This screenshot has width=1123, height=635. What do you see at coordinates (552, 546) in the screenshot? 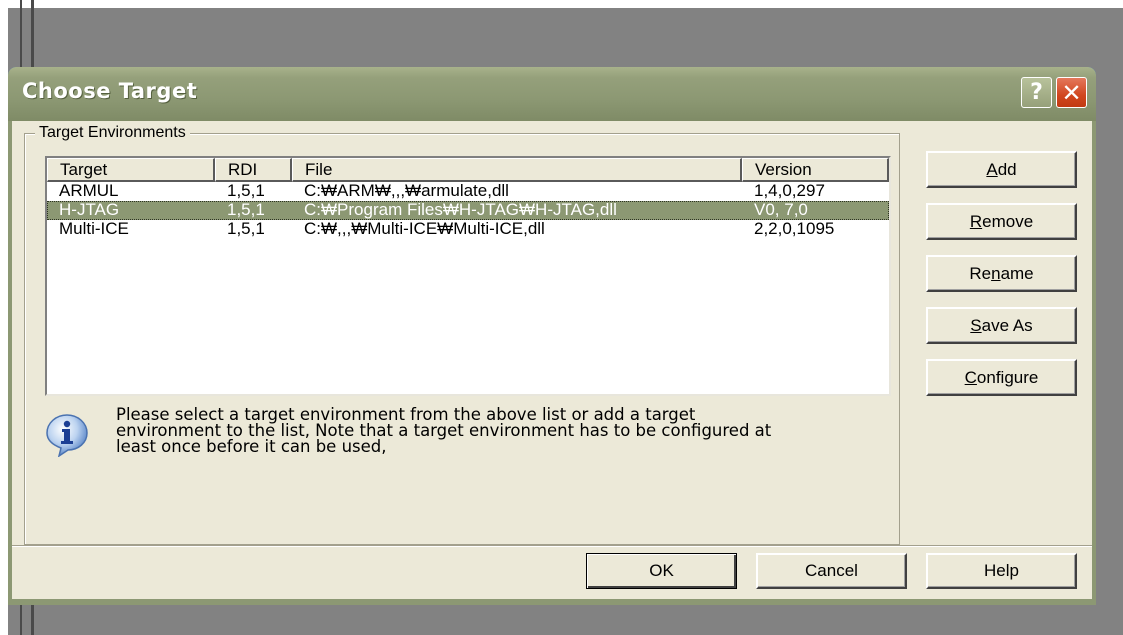
I see `separator` at bounding box center [552, 546].